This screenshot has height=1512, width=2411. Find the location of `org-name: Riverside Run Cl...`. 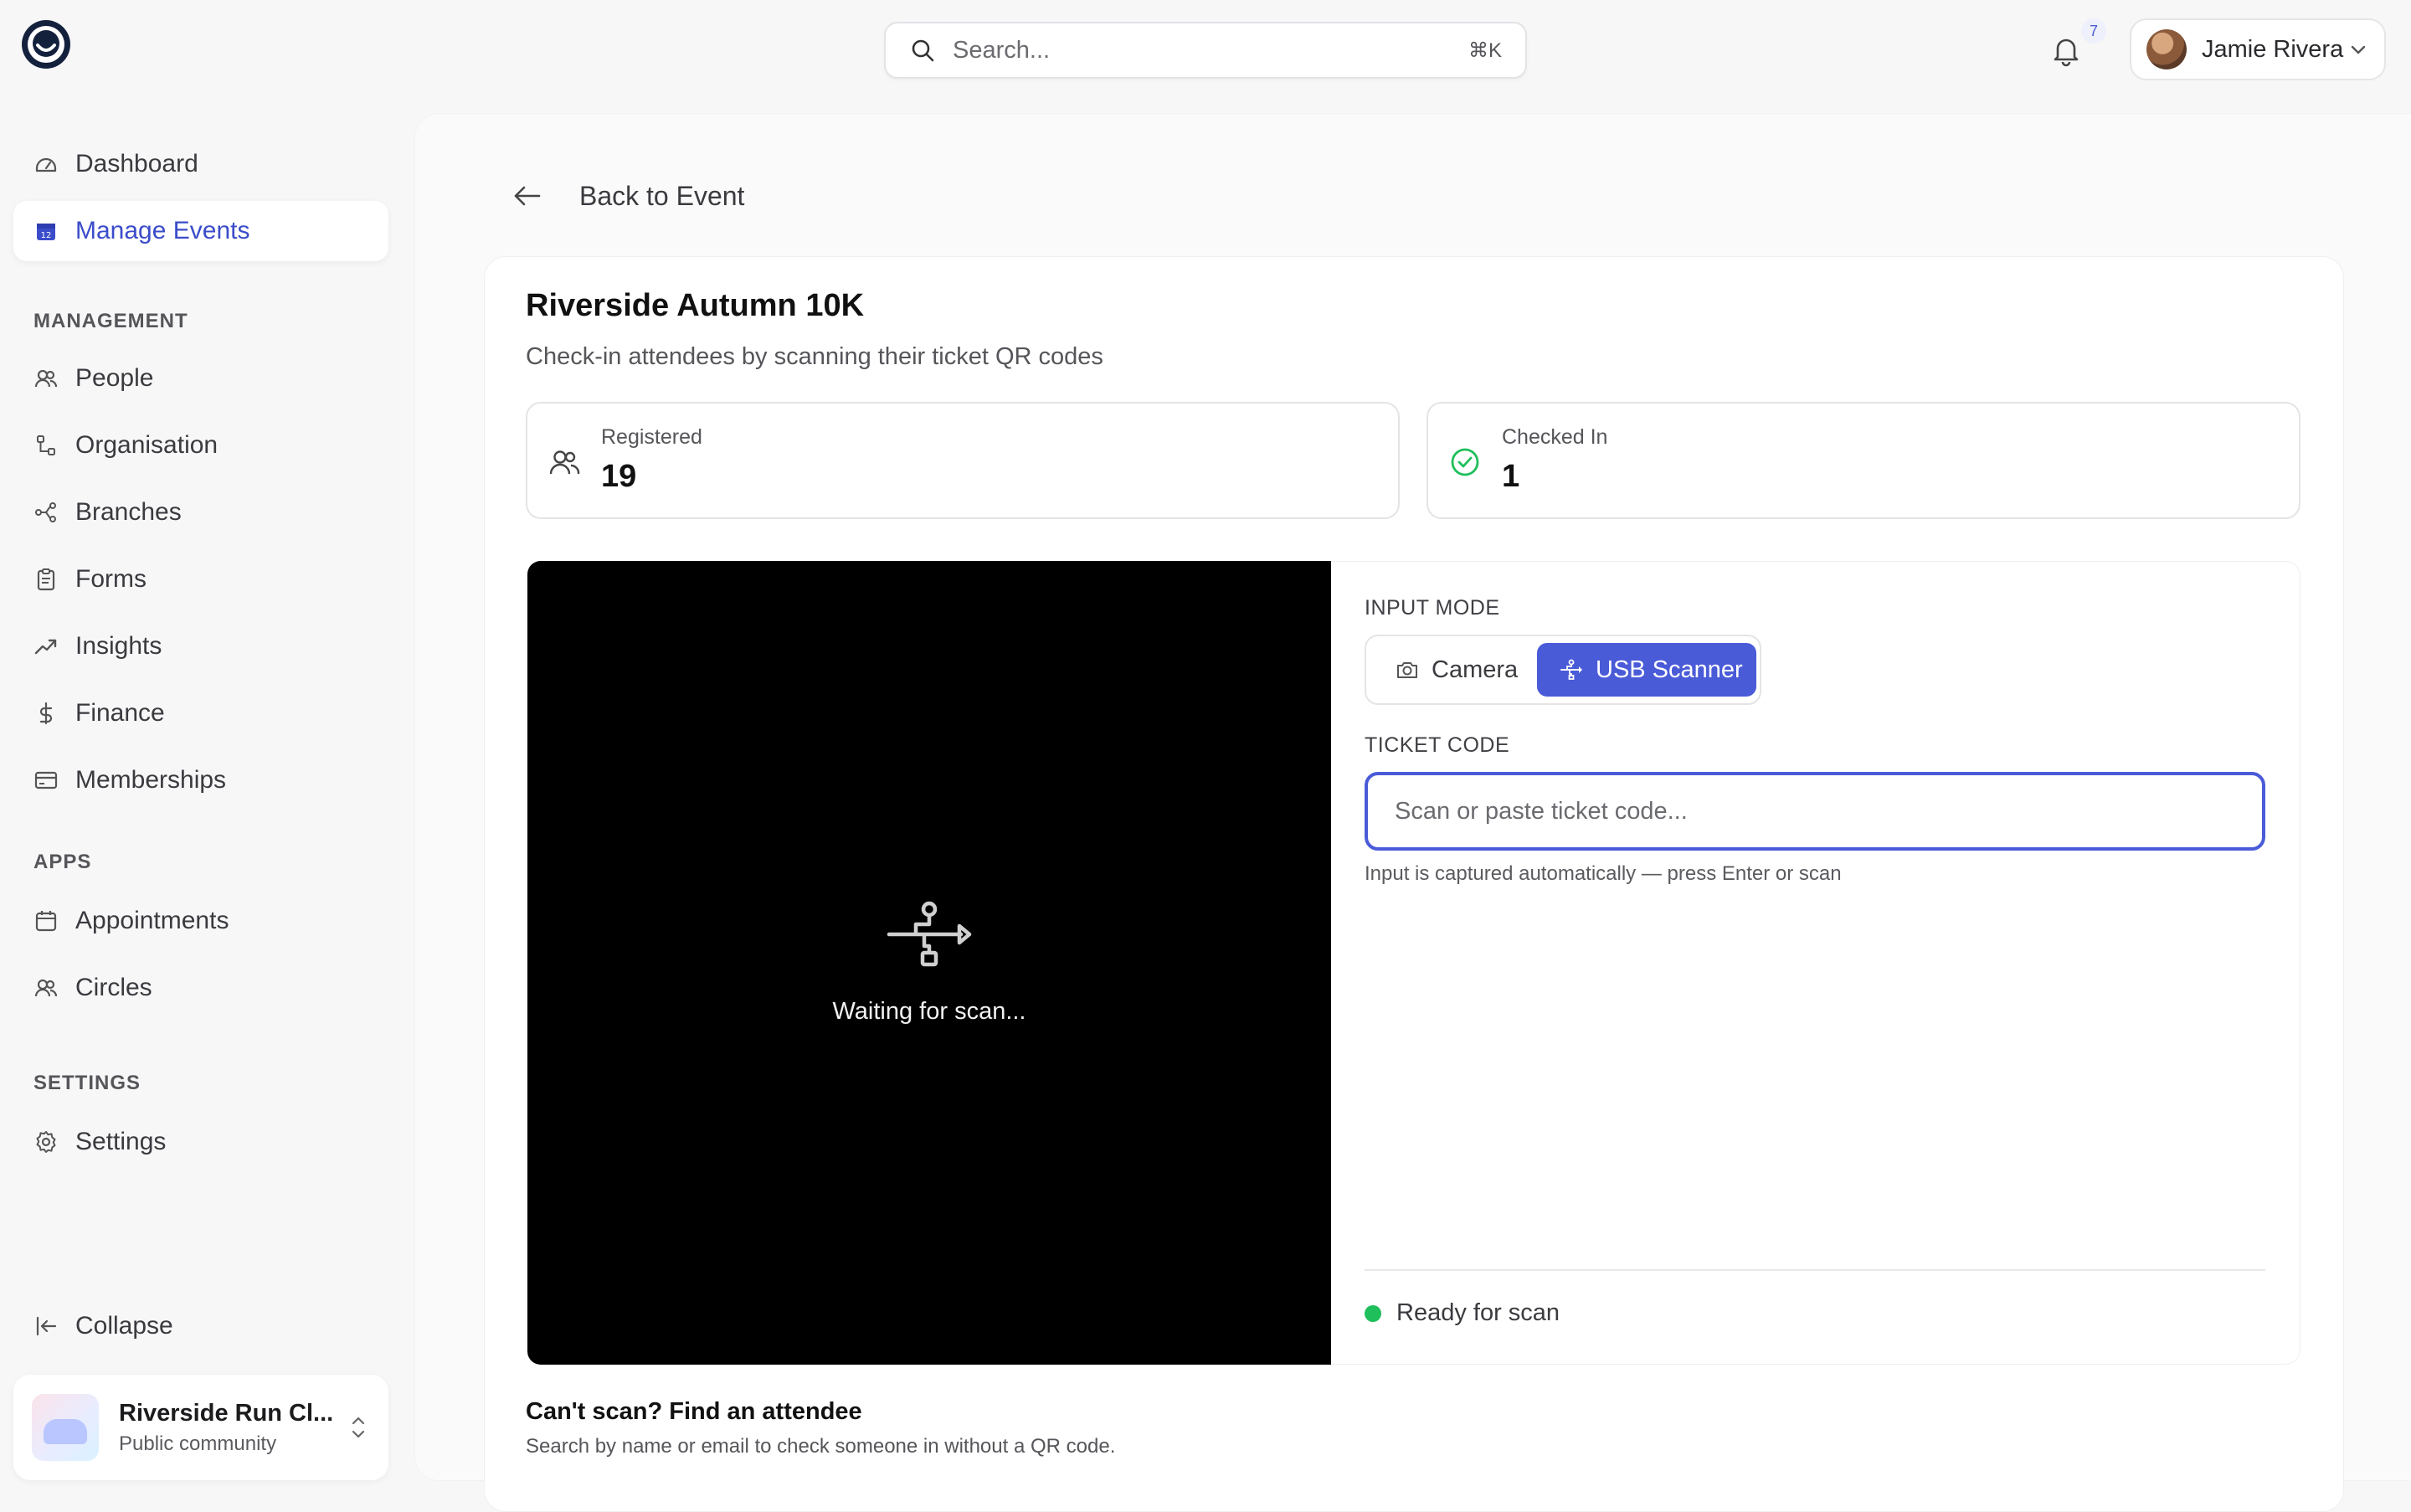

org-name: Riverside Run Cl... is located at coordinates (226, 1413).